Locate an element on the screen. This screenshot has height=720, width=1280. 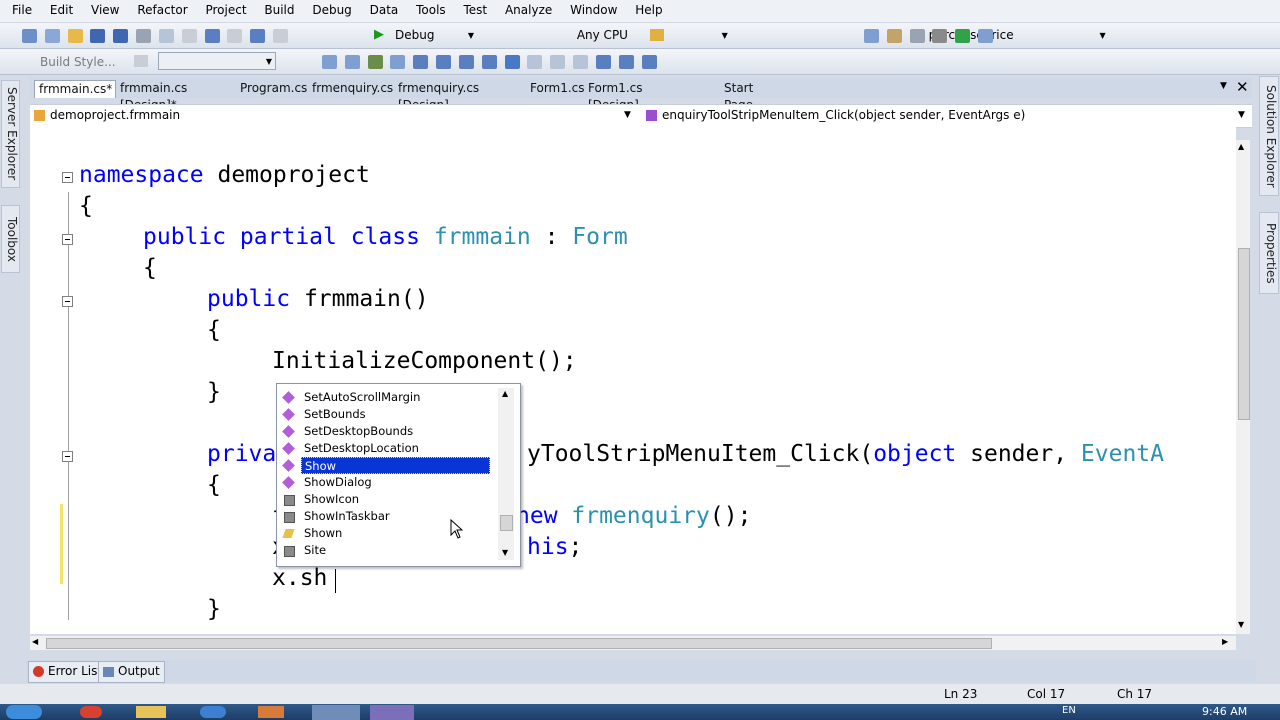
completion-item-selected: Show is located at coordinates (390, 465).